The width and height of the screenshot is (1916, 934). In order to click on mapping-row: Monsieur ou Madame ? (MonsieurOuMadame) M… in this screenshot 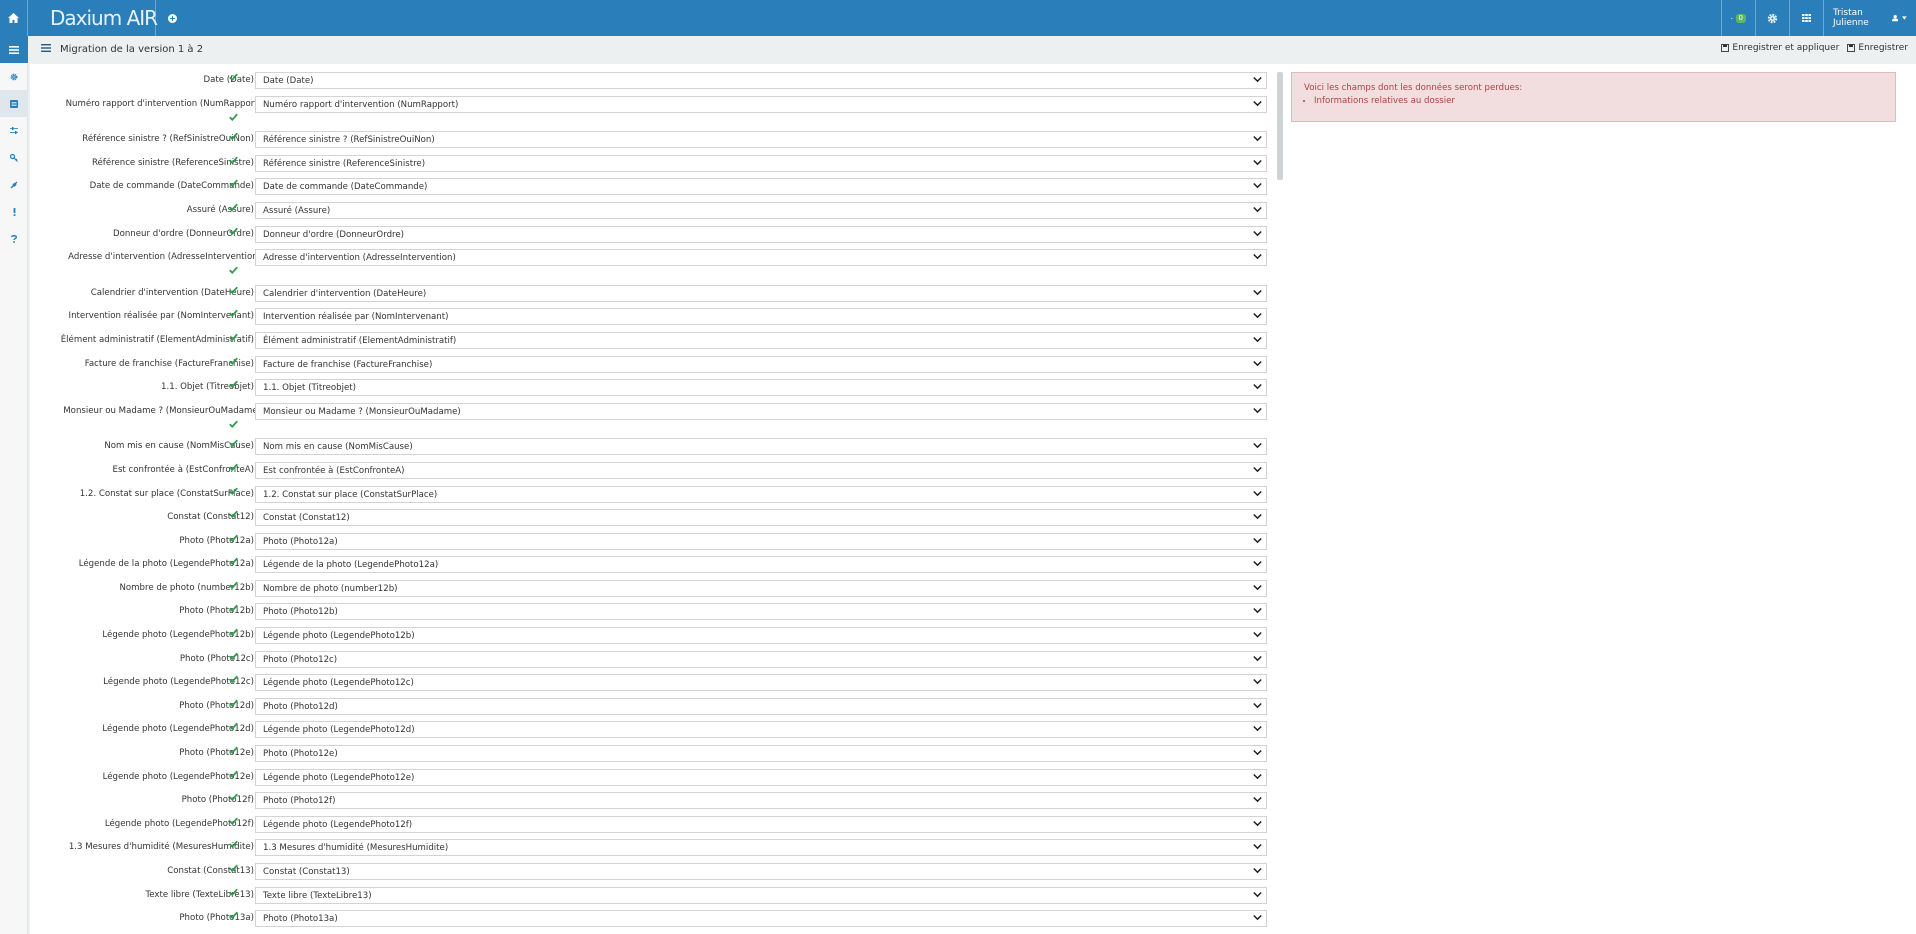, I will do `click(650, 420)`.